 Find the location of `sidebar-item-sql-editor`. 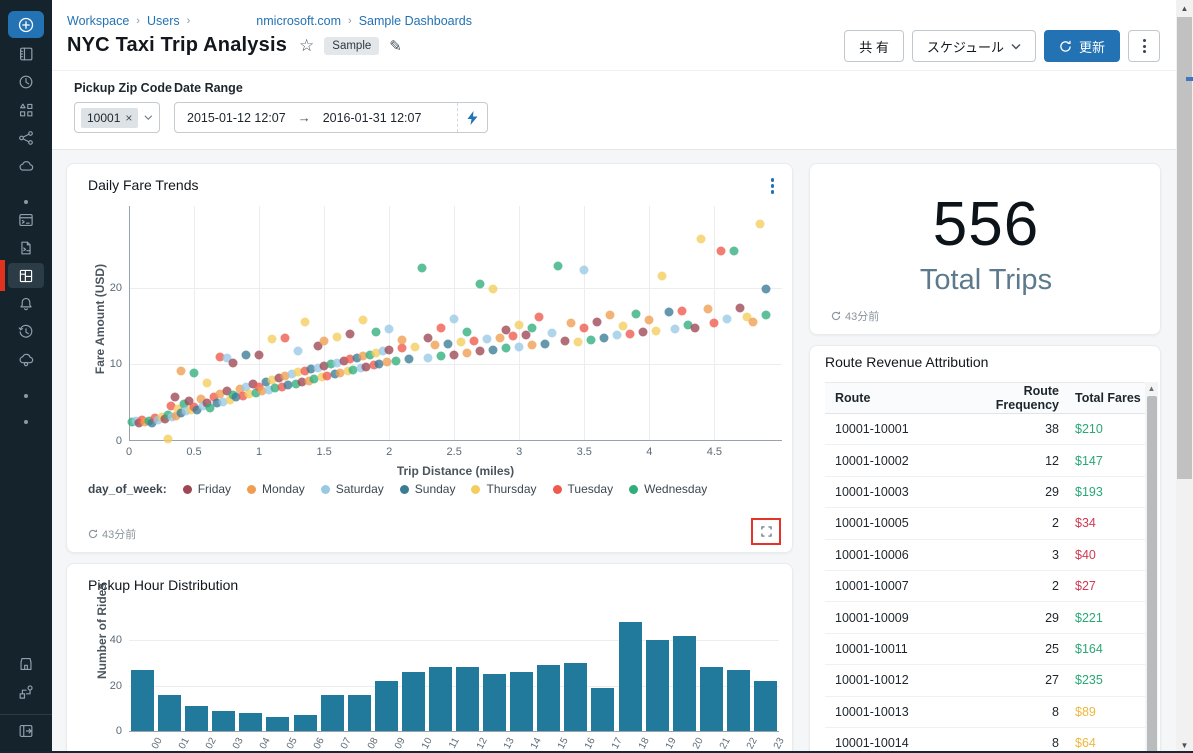

sidebar-item-sql-editor is located at coordinates (26, 219).